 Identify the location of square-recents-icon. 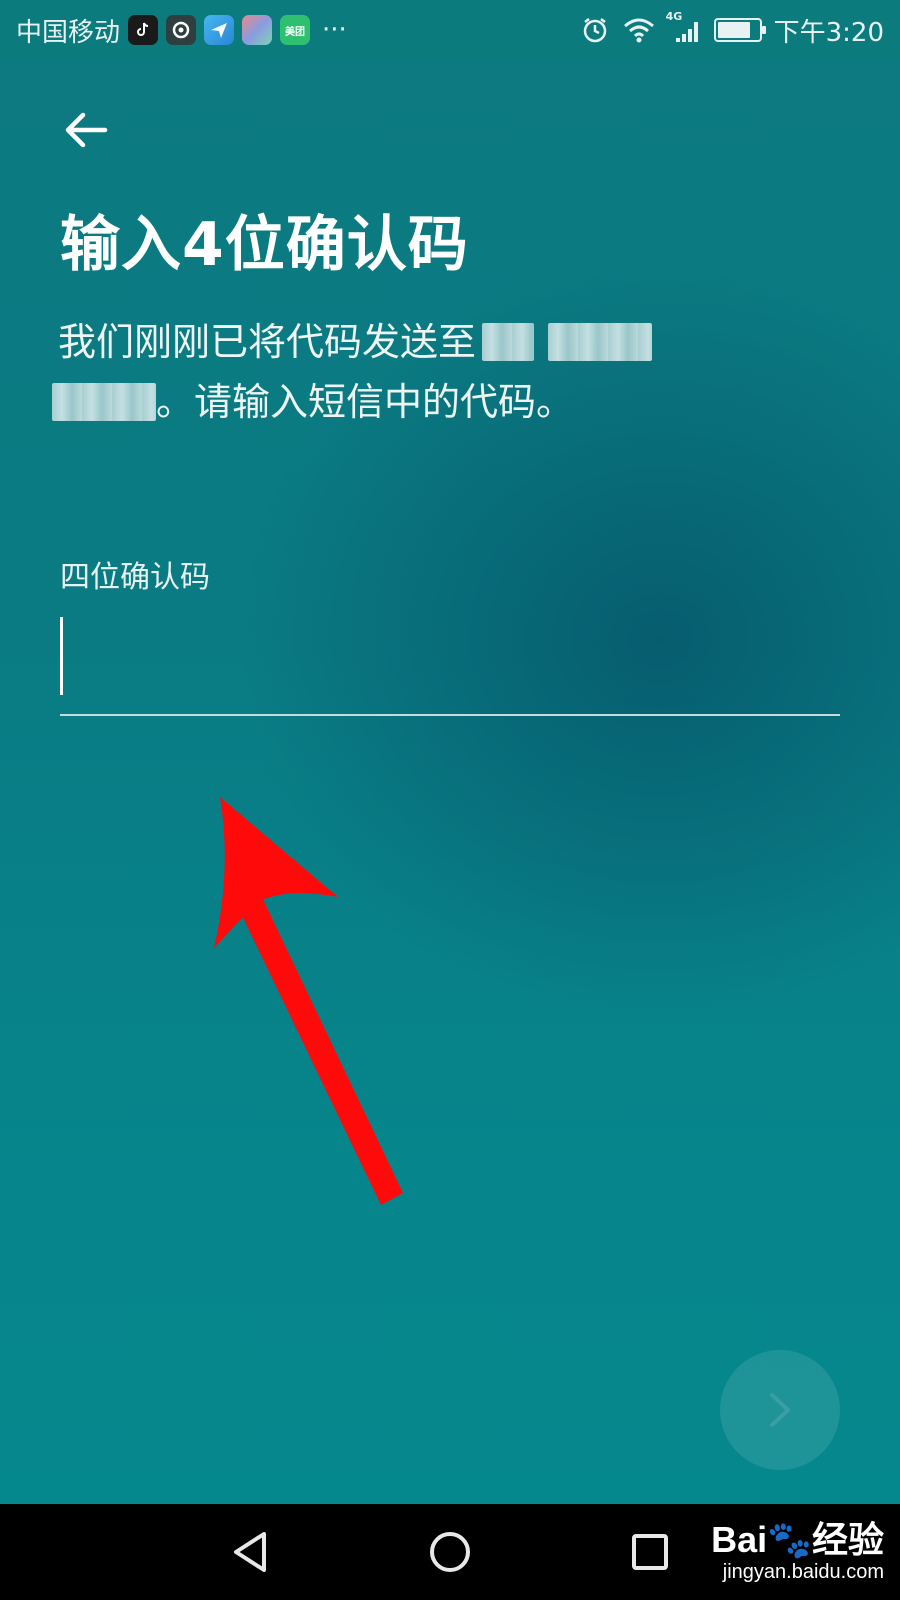
(650, 1552).